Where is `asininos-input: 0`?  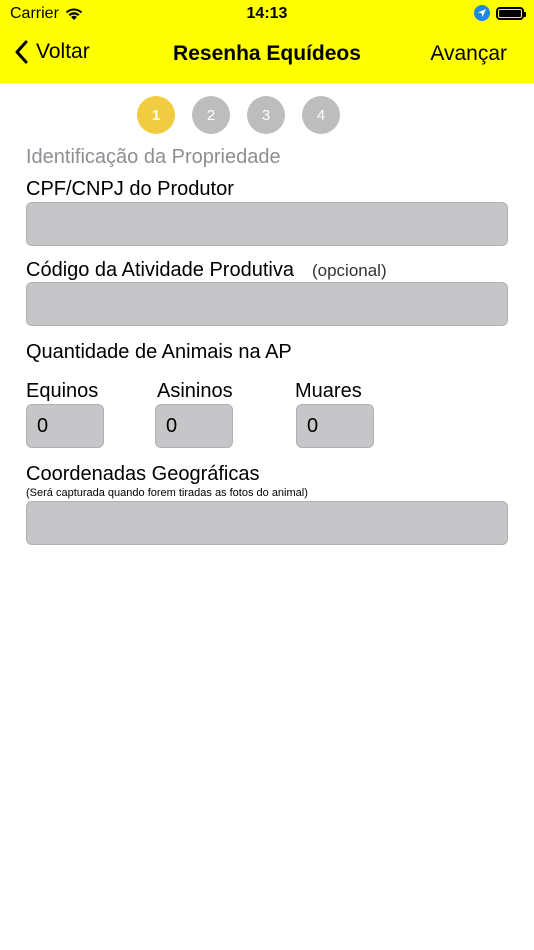 asininos-input: 0 is located at coordinates (194, 426).